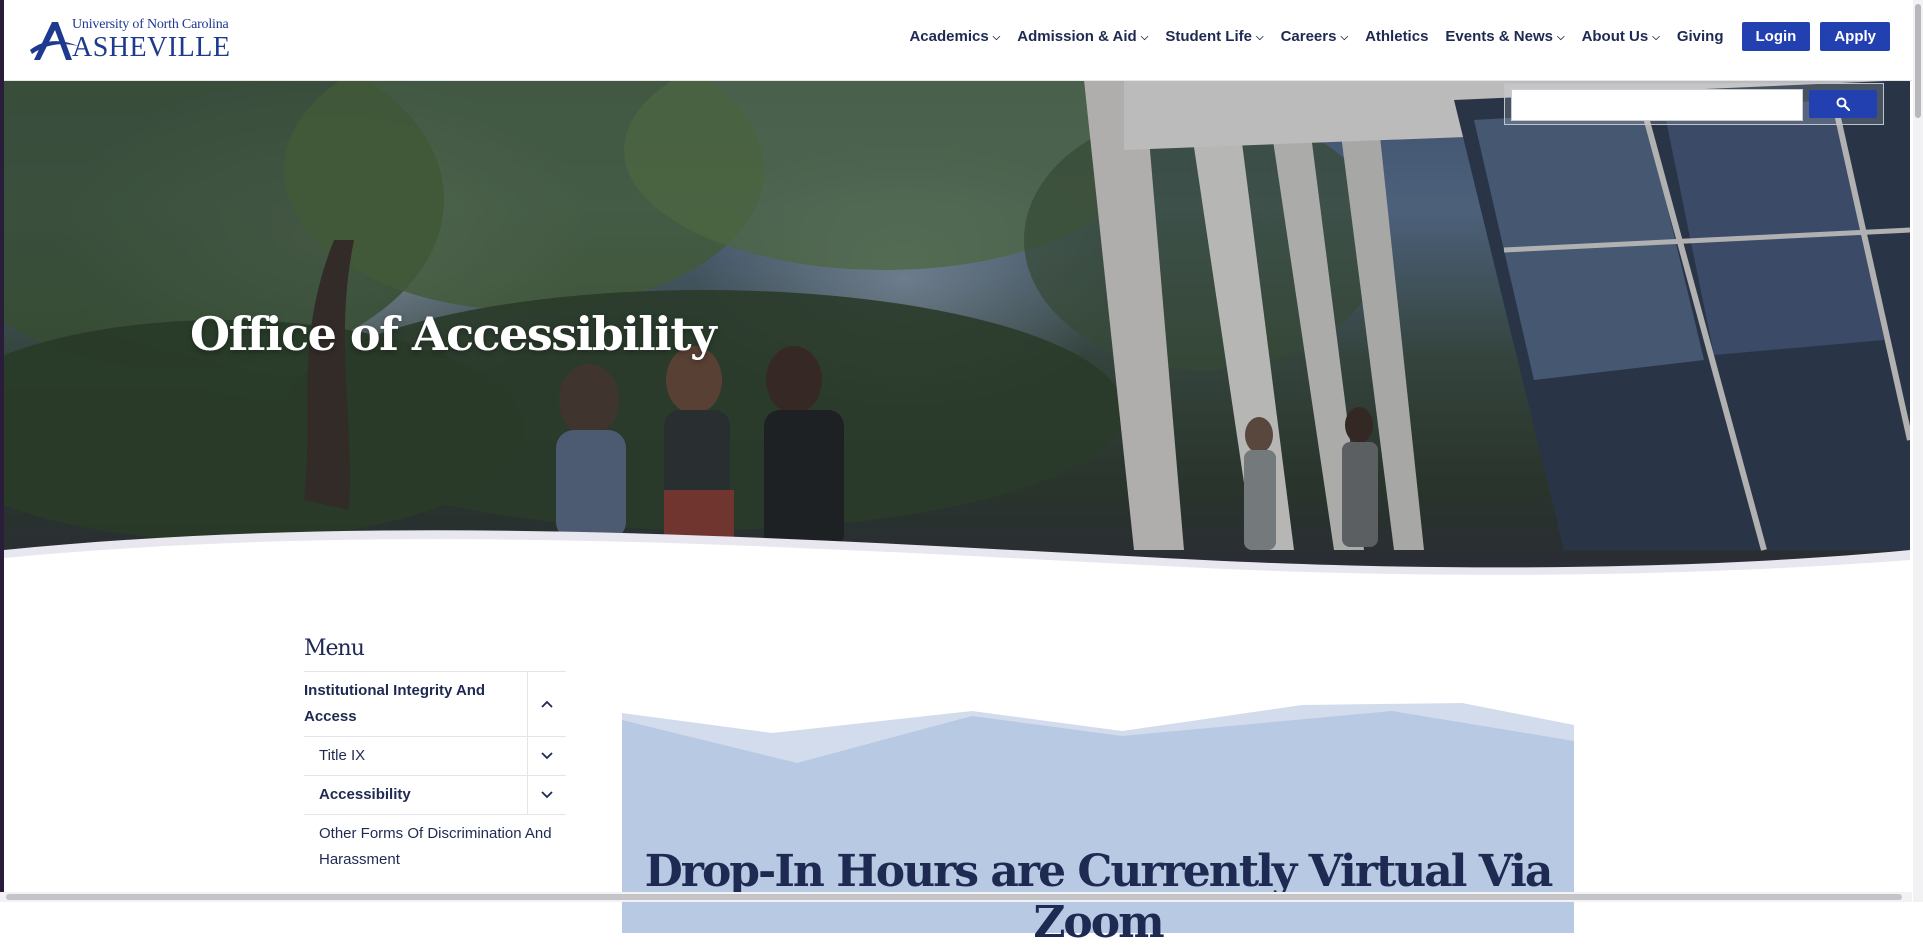 The height and width of the screenshot is (948, 1923). I want to click on nav-careers: Careers ⌵, so click(1314, 36).